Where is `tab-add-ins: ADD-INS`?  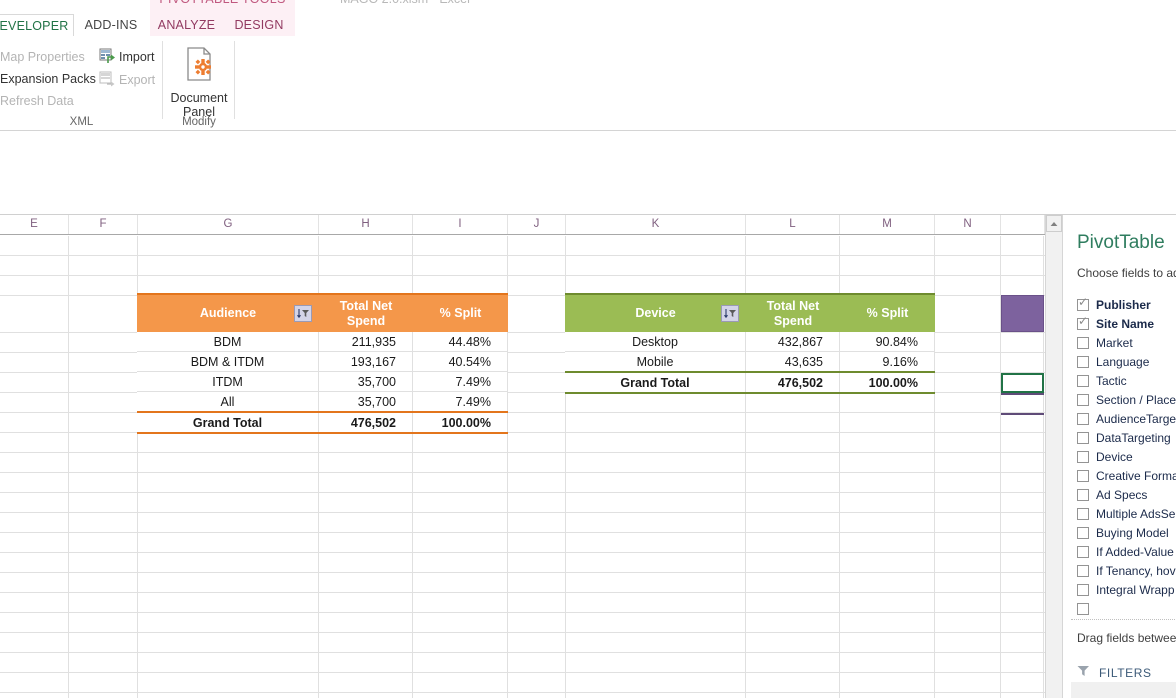
tab-add-ins: ADD-INS is located at coordinates (111, 25).